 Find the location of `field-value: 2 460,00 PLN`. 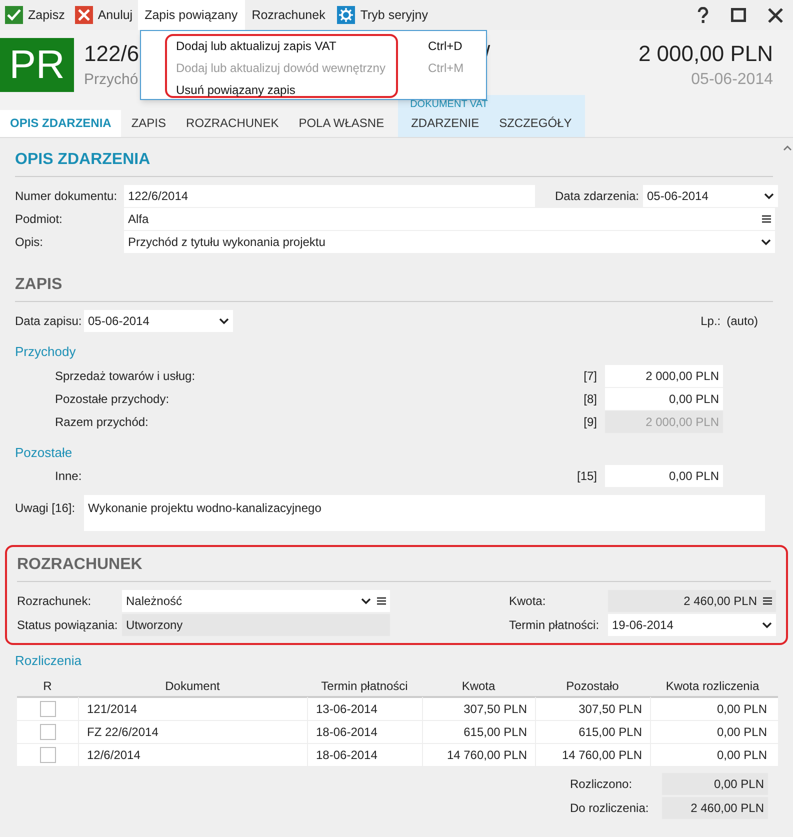

field-value: 2 460,00 PLN is located at coordinates (715, 807).